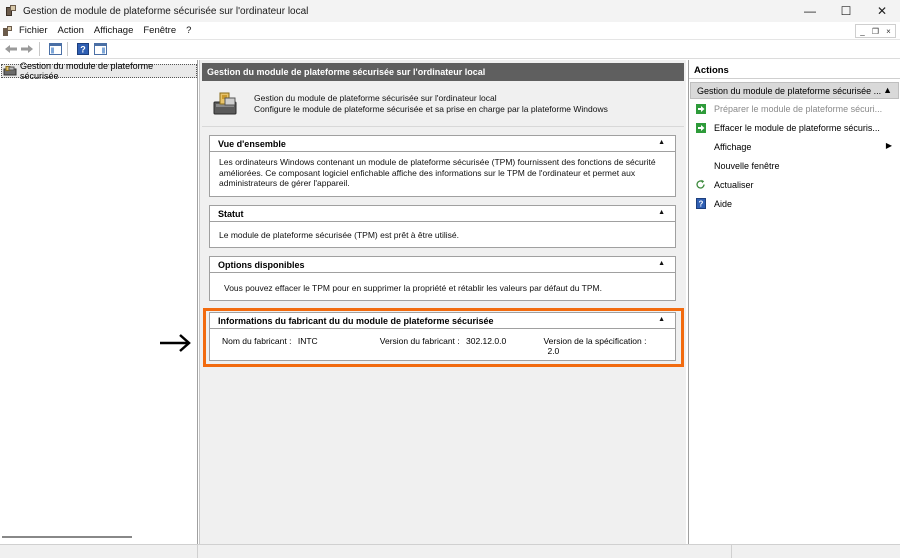 Image resolution: width=900 pixels, height=558 pixels. What do you see at coordinates (252, 143) in the screenshot?
I see `overview-title: Vue d'ensemble` at bounding box center [252, 143].